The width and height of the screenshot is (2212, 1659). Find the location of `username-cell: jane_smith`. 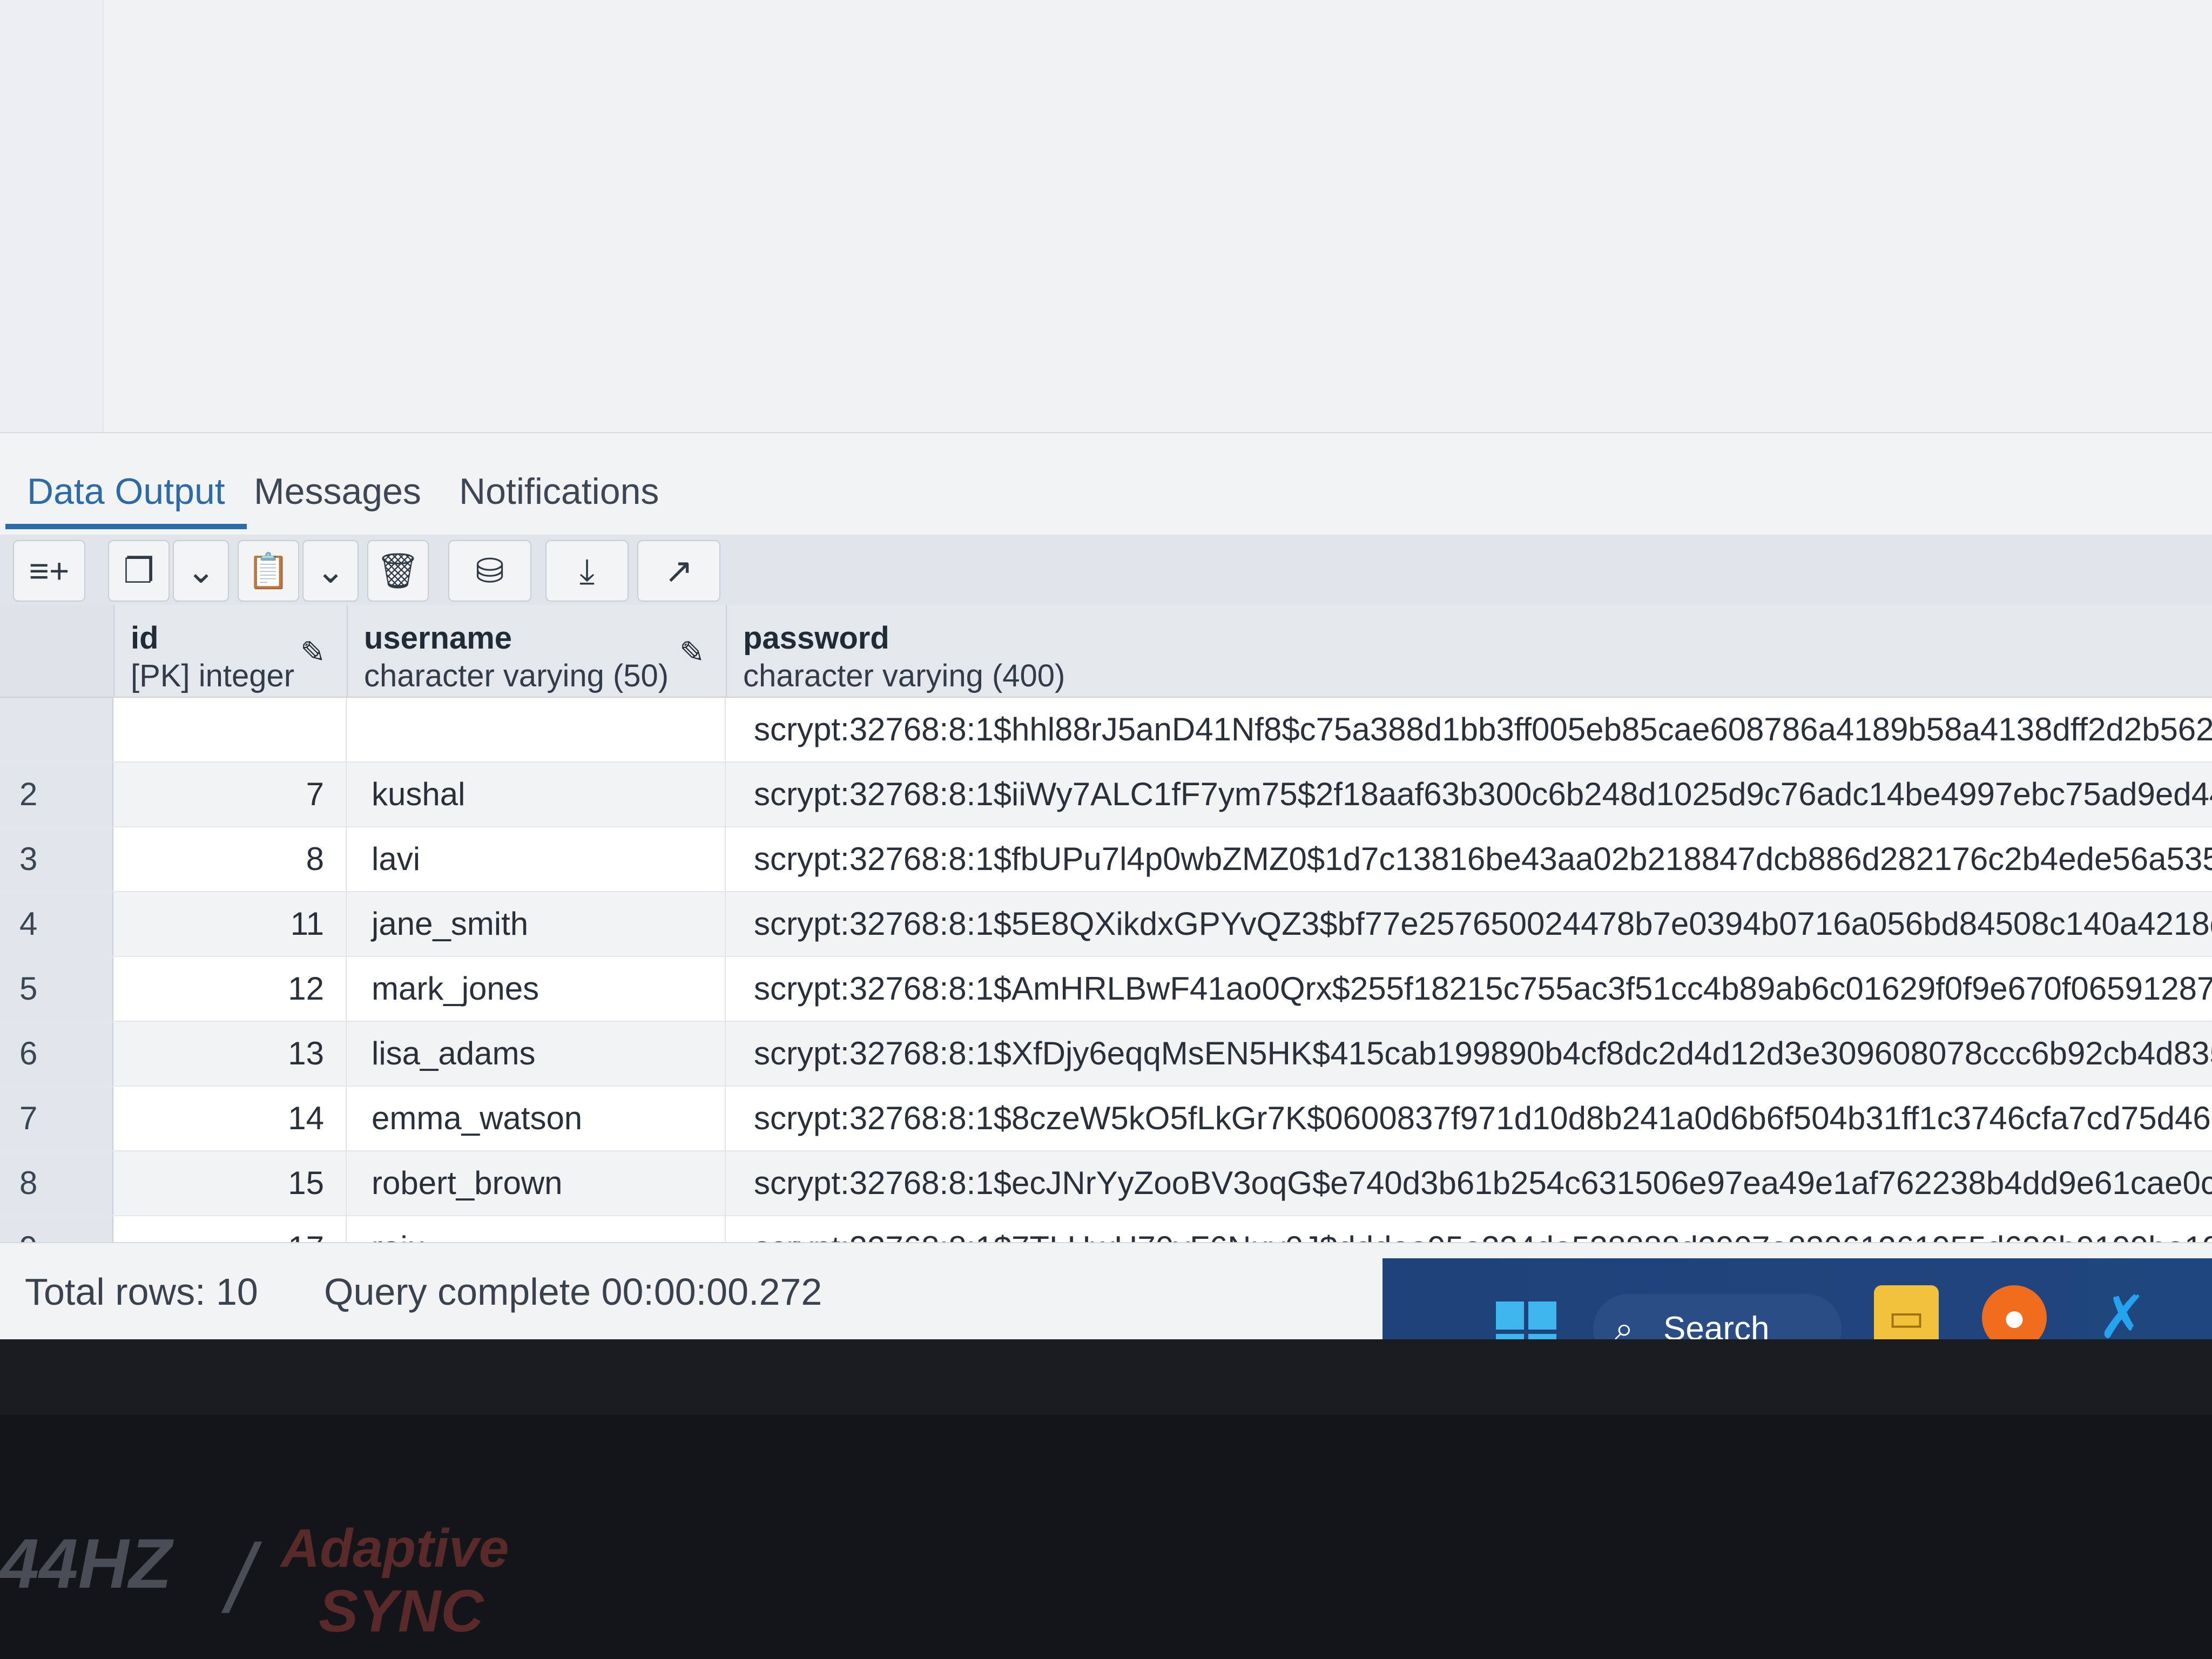

username-cell: jane_smith is located at coordinates (537, 924).